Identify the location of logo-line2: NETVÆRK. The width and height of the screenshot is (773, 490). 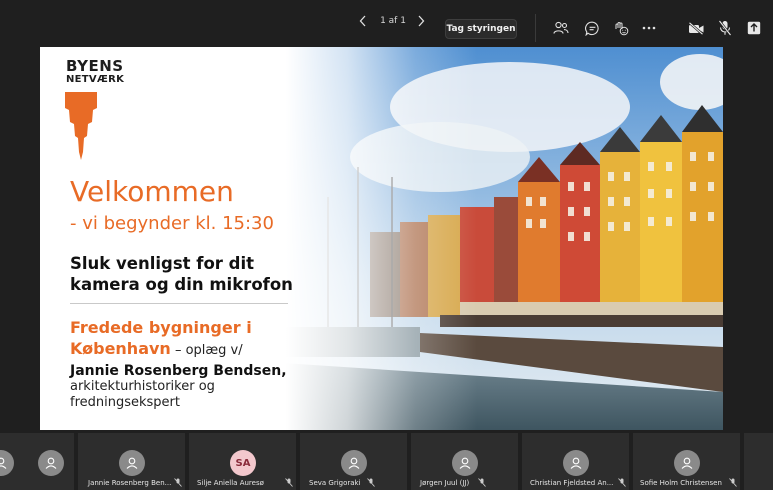
(95, 79).